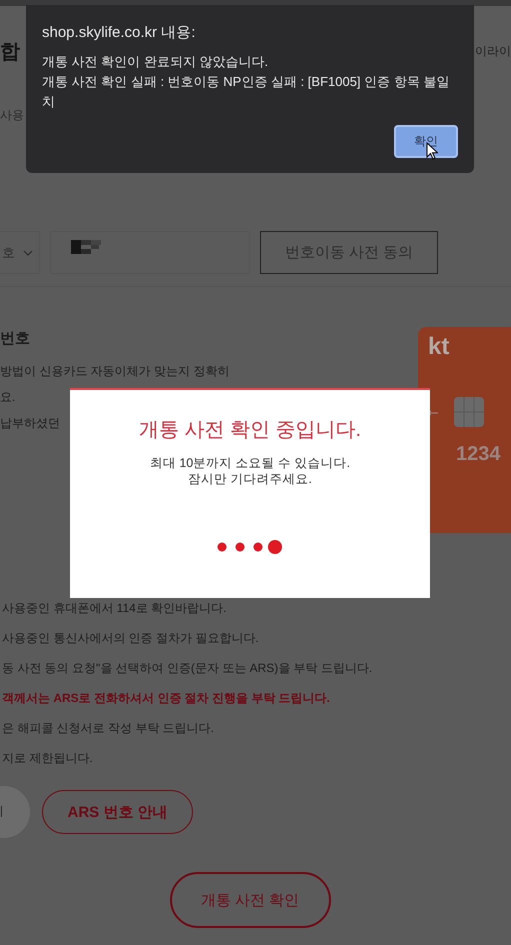 The height and width of the screenshot is (945, 511). Describe the element at coordinates (250, 547) in the screenshot. I see `loading-dots-icon` at that location.